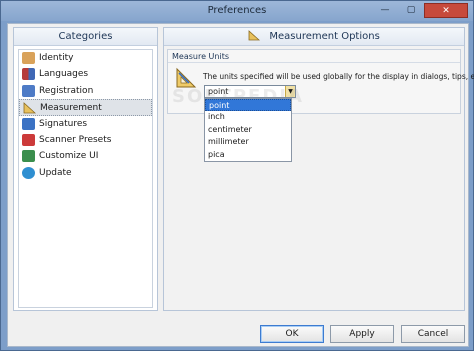 The height and width of the screenshot is (351, 474). I want to click on category-label: Registration, so click(66, 90).